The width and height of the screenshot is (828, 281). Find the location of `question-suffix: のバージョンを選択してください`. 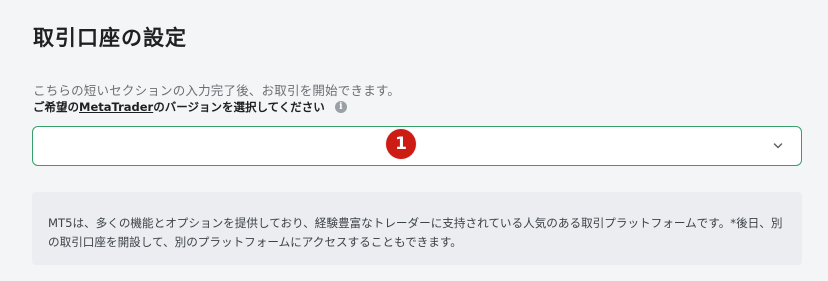

question-suffix: のバージョンを選択してください is located at coordinates (239, 107).